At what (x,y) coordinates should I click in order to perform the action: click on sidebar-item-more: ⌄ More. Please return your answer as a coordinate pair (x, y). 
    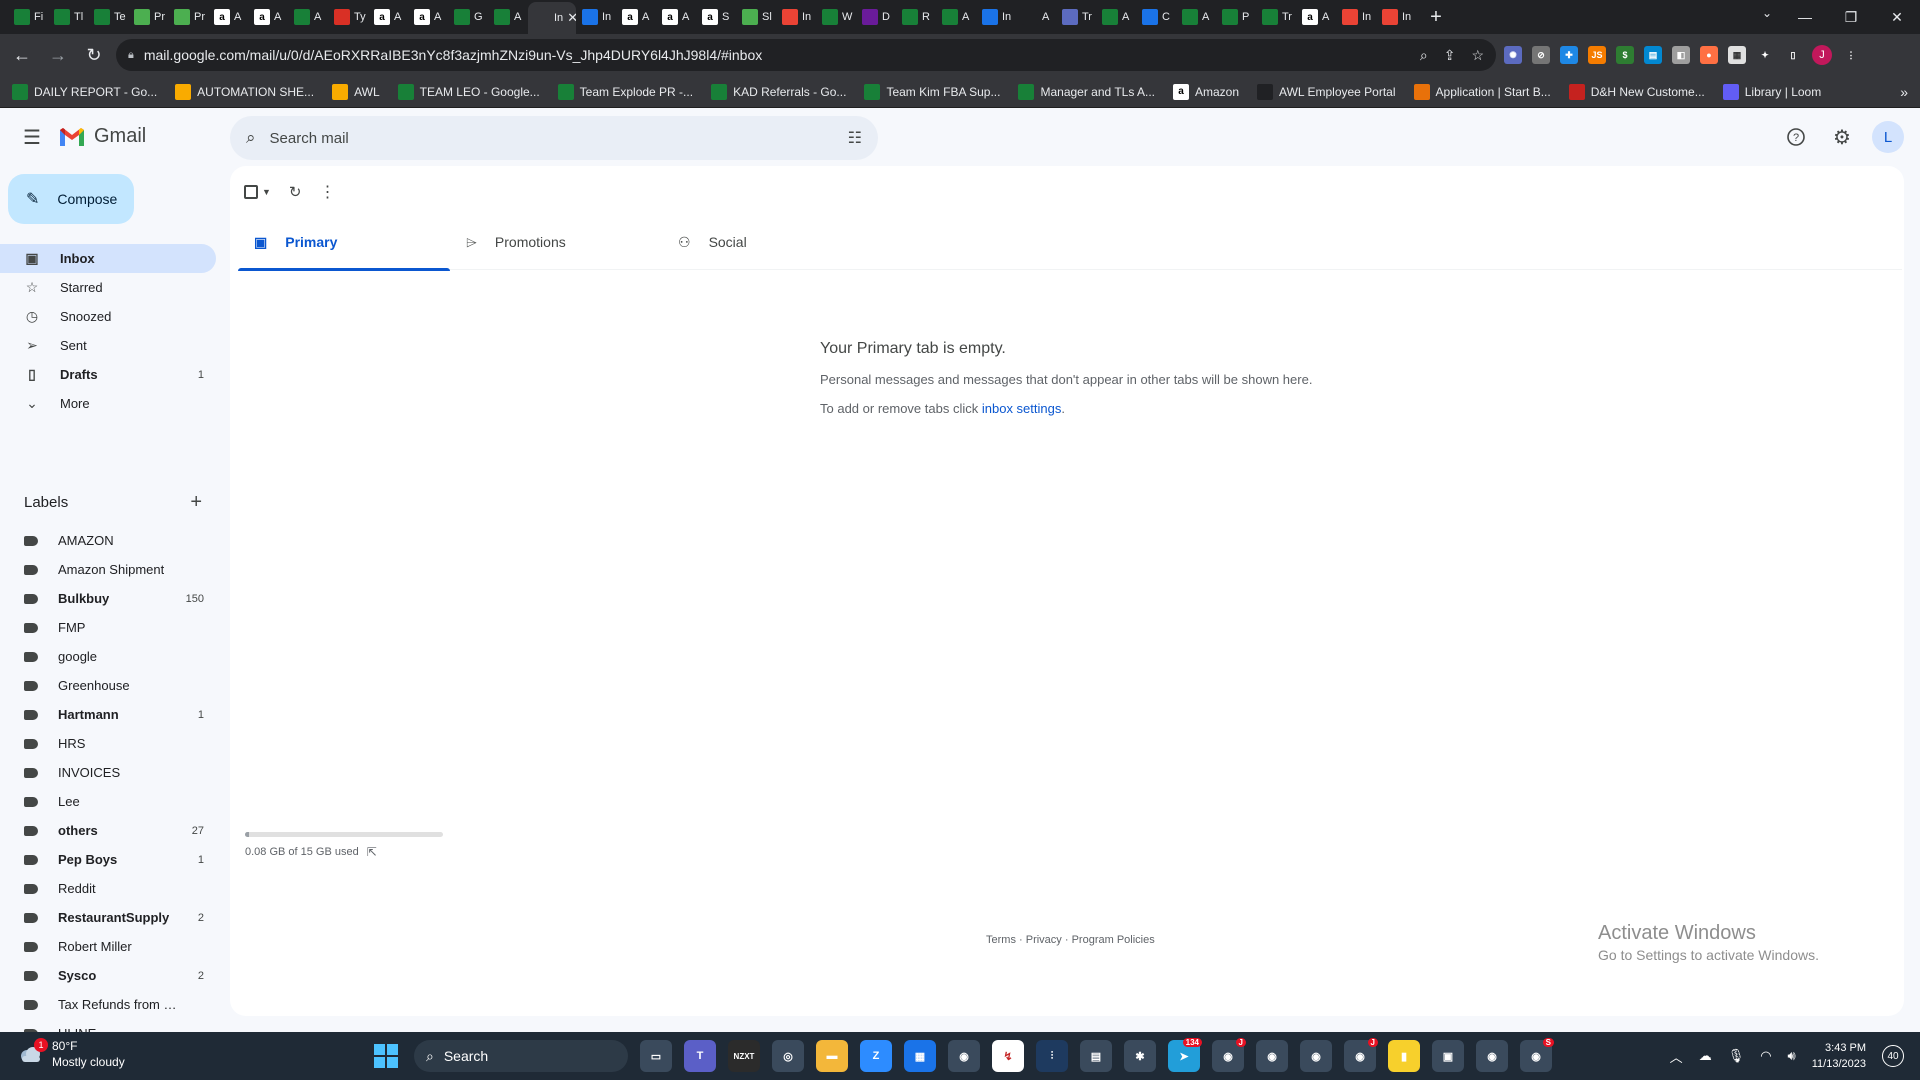
    Looking at the image, I should click on (108, 403).